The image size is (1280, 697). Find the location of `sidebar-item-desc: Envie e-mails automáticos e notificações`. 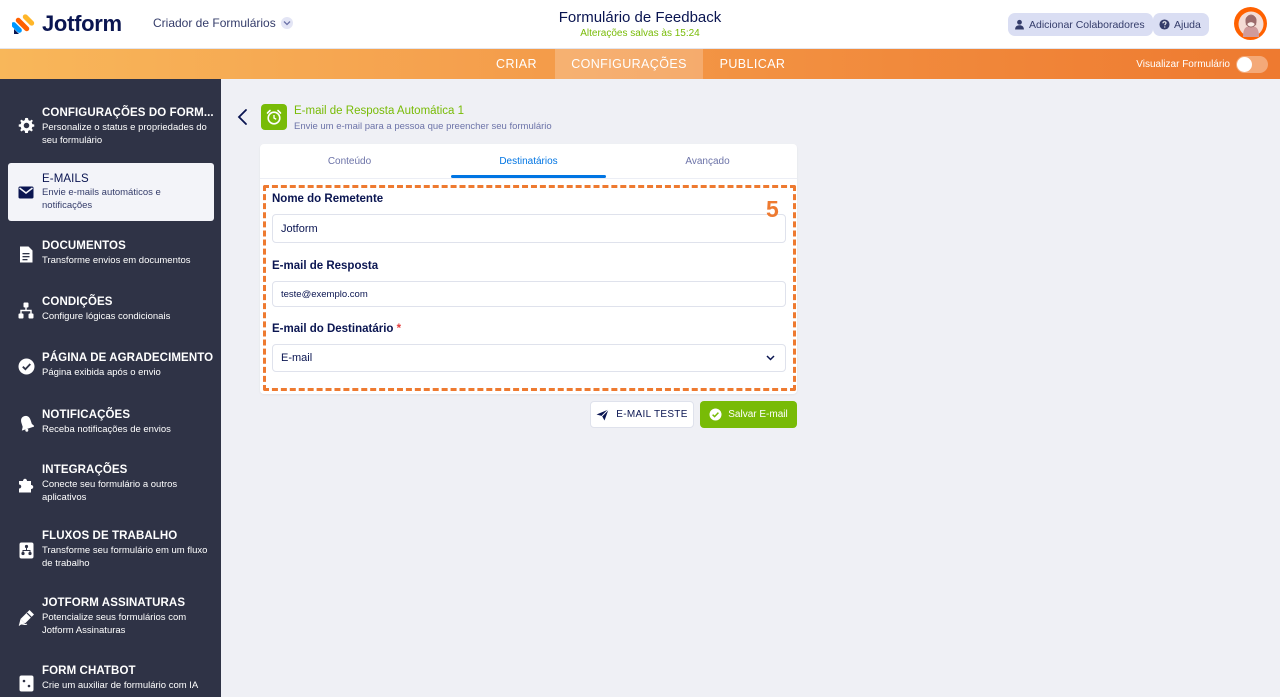

sidebar-item-desc: Envie e-mails automáticos e notificações is located at coordinates (101, 199).